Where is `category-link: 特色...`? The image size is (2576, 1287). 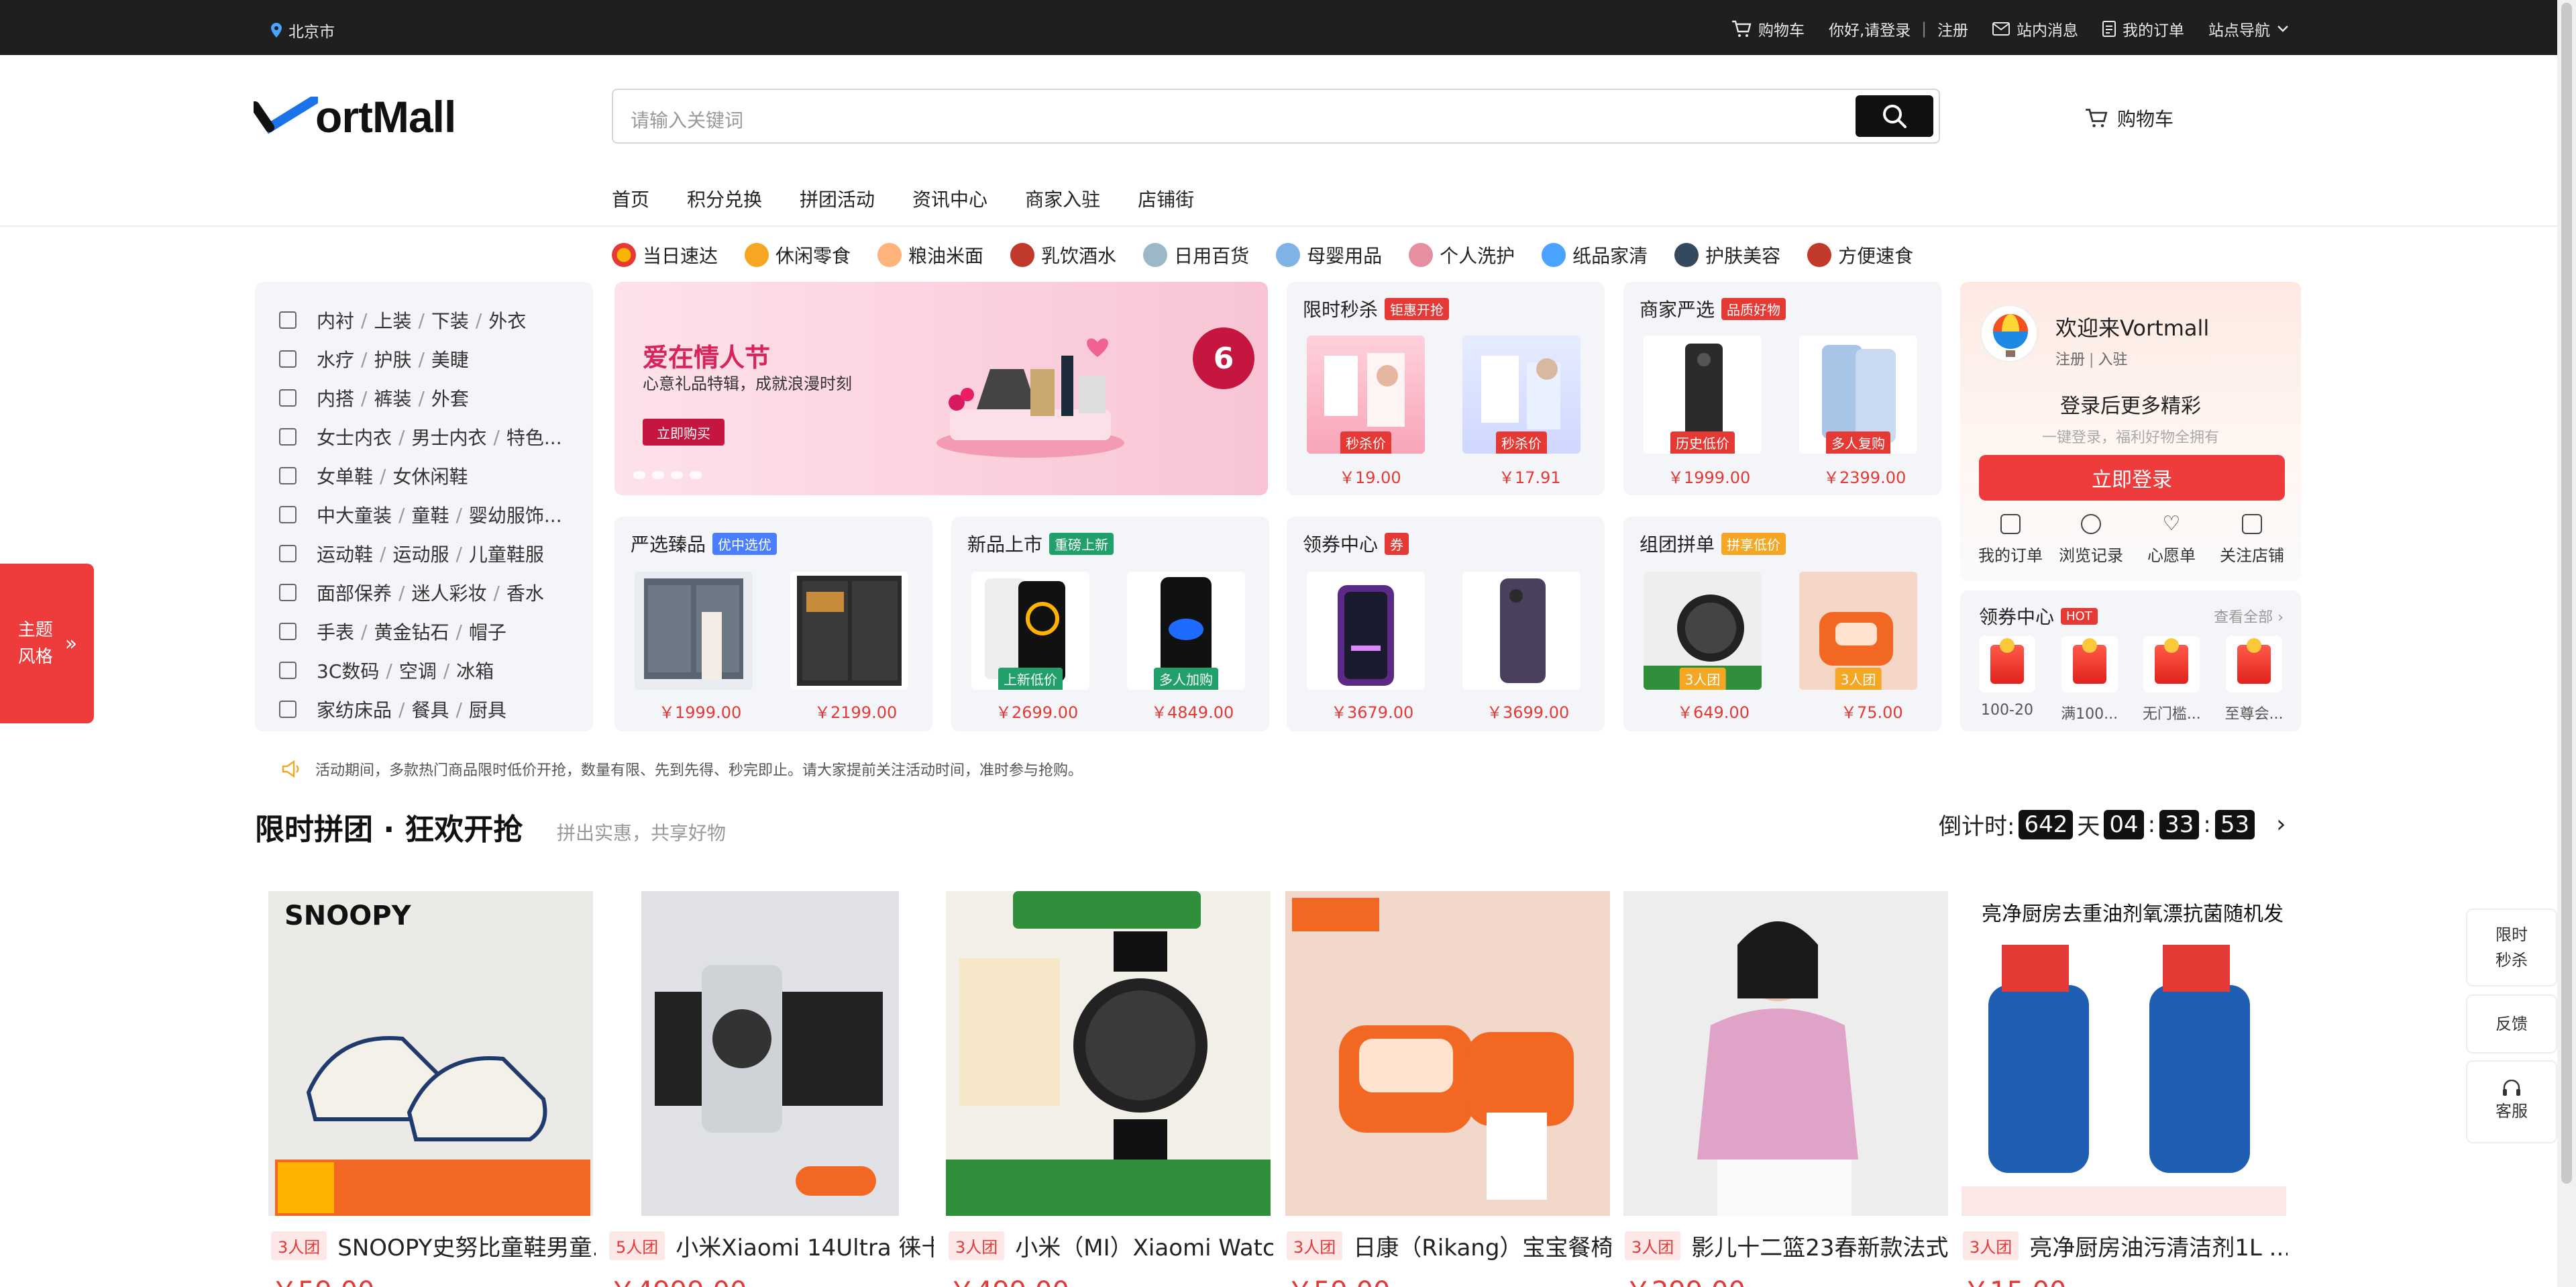
category-link: 特色... is located at coordinates (534, 436).